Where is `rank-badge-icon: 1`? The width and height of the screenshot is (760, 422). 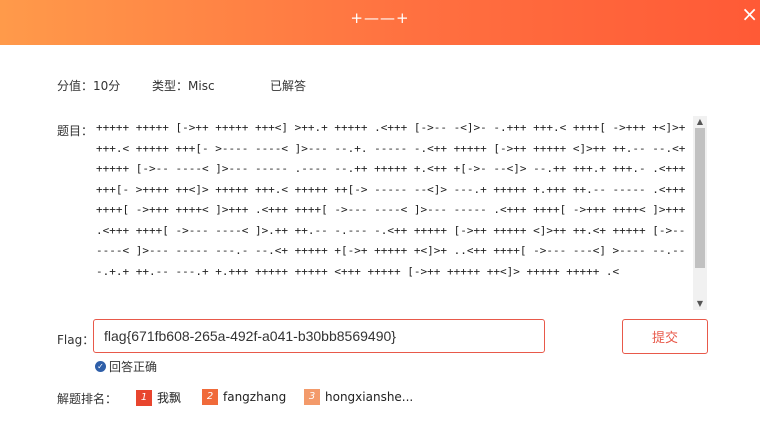 rank-badge-icon: 1 is located at coordinates (144, 397).